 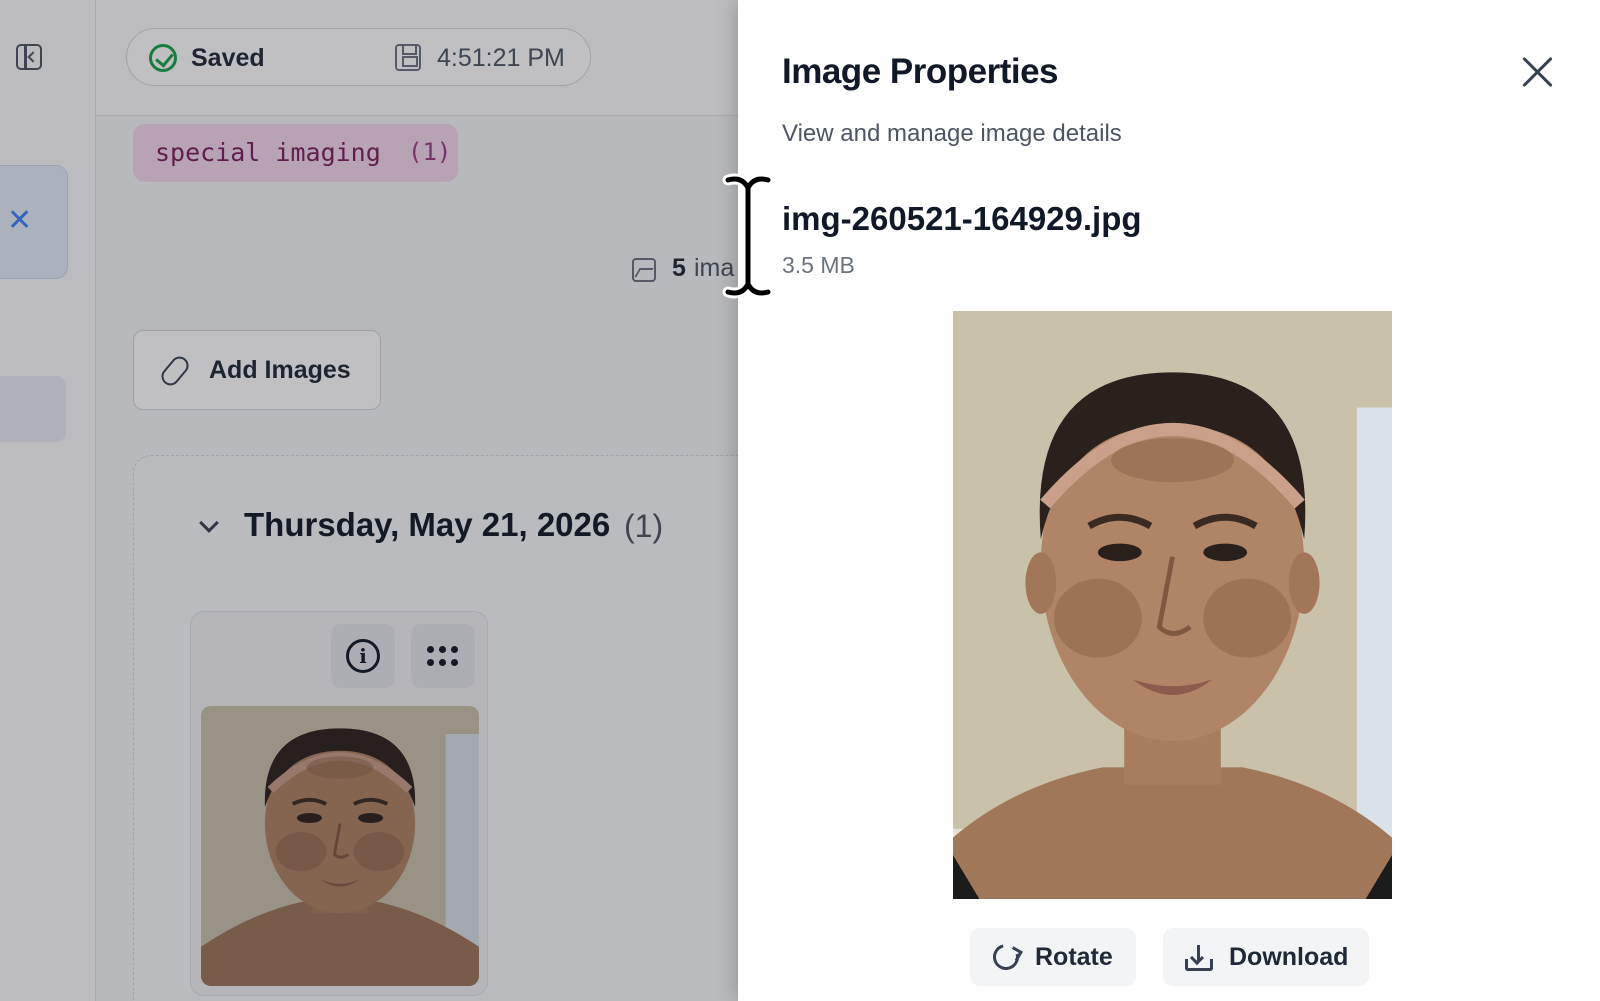 I want to click on download-button: Download, so click(x=1266, y=957).